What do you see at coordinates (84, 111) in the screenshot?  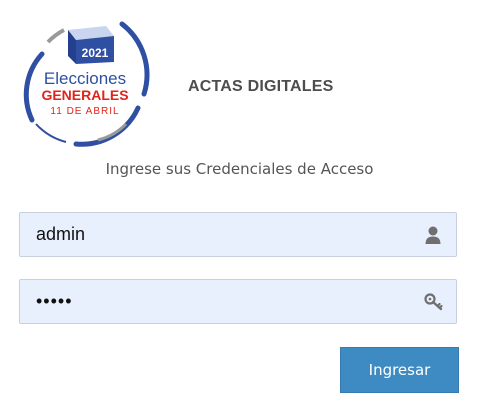 I see `logo-line3: 11 DE ABRIL` at bounding box center [84, 111].